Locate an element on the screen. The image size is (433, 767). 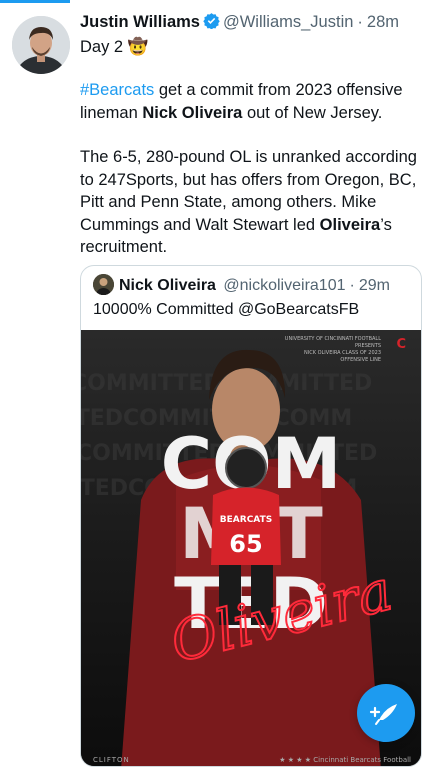
quote-author-avatar is located at coordinates (103, 284).